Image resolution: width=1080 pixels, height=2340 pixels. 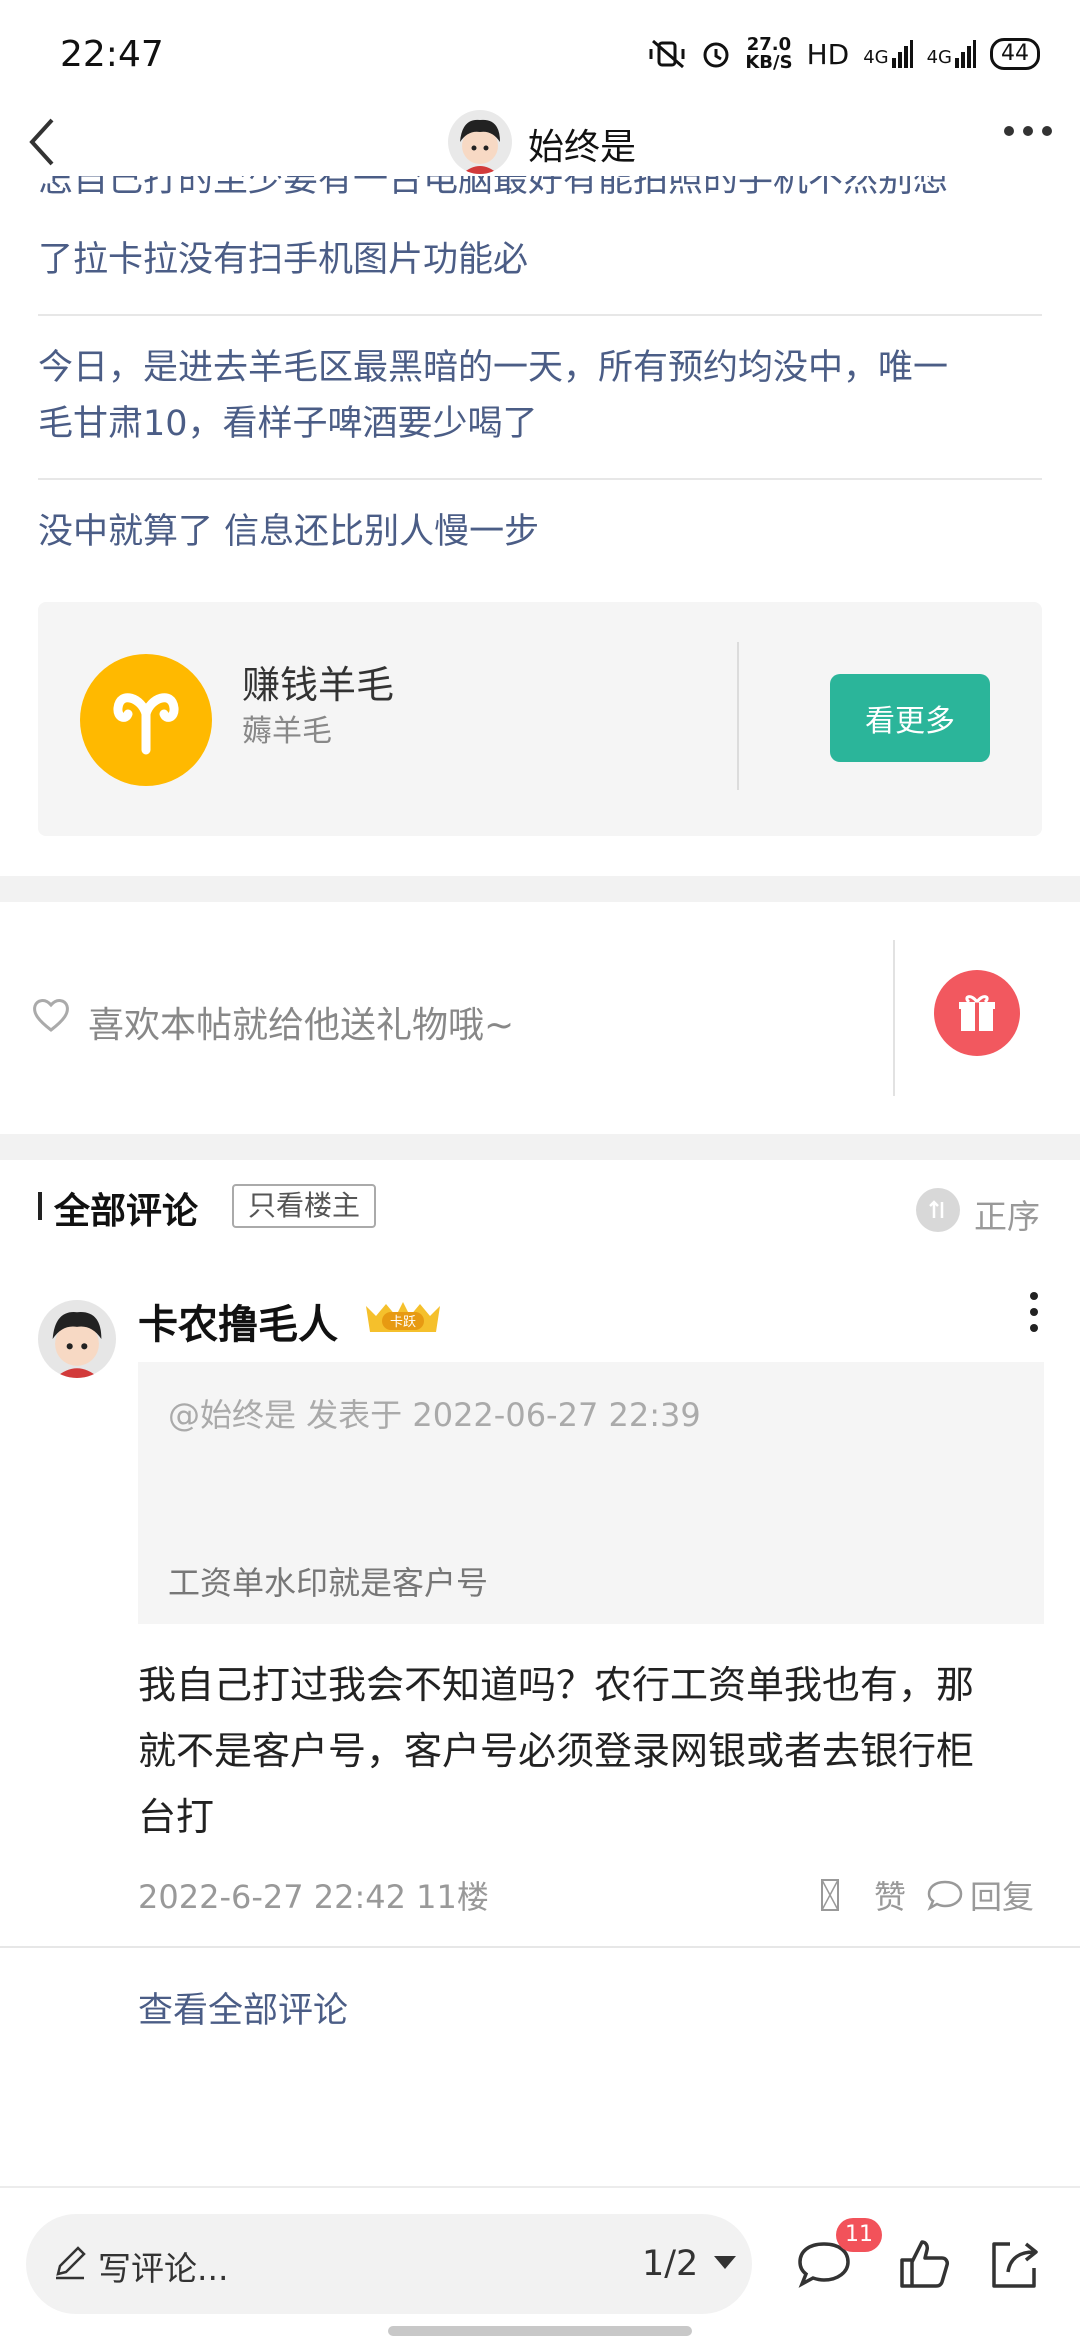 What do you see at coordinates (1015, 54) in the screenshot?
I see `battery-indicator: 44` at bounding box center [1015, 54].